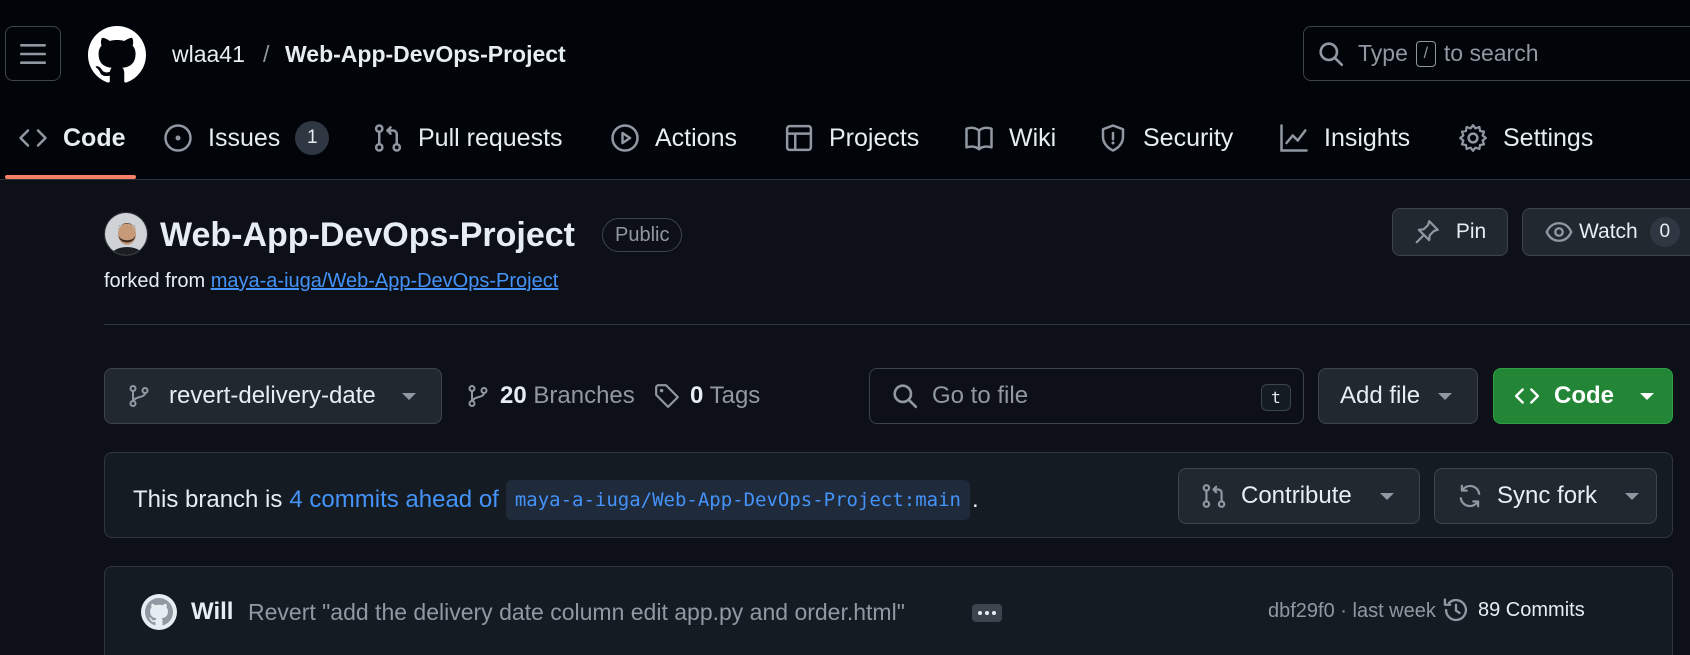  Describe the element at coordinates (975, 499) in the screenshot. I see `fork-status-suffix: .` at that location.